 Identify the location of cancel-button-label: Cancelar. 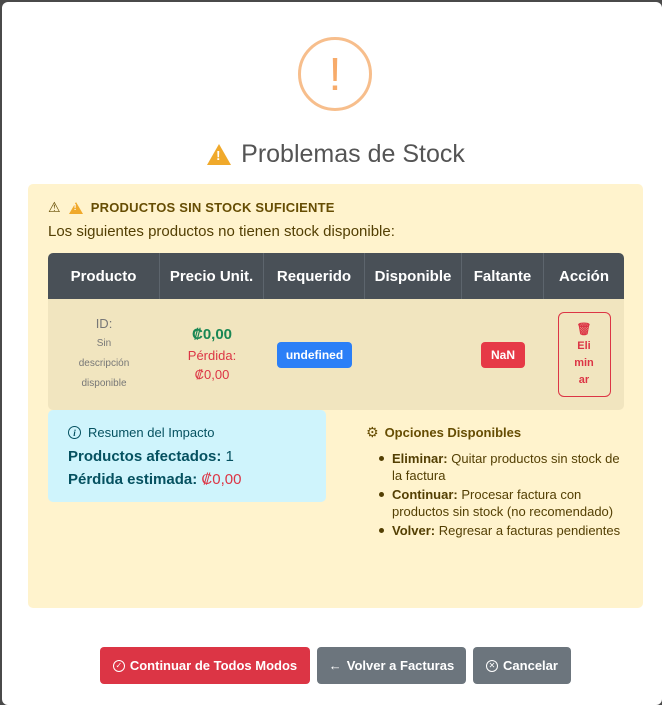
(530, 665).